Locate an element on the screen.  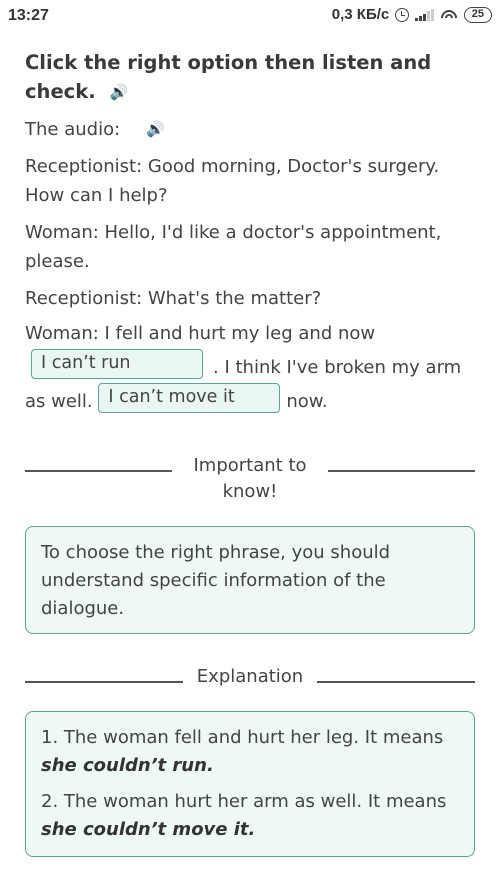
network-speed: 0,3 КБ/с is located at coordinates (360, 14).